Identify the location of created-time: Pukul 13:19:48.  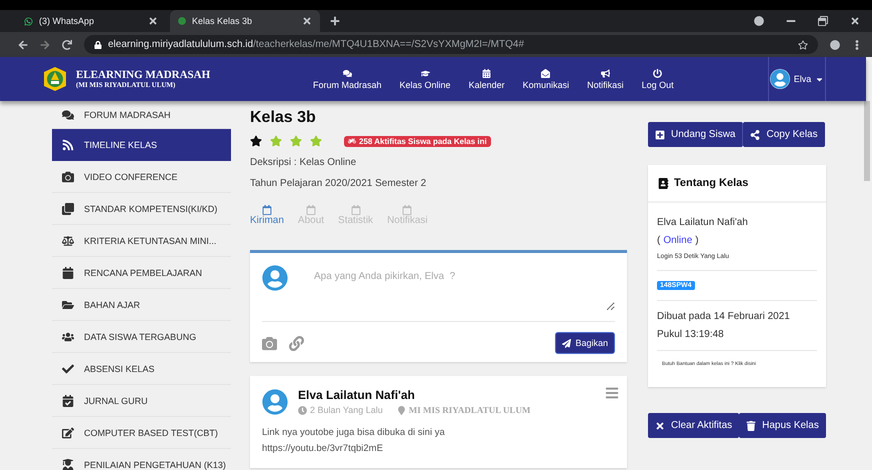
(690, 334).